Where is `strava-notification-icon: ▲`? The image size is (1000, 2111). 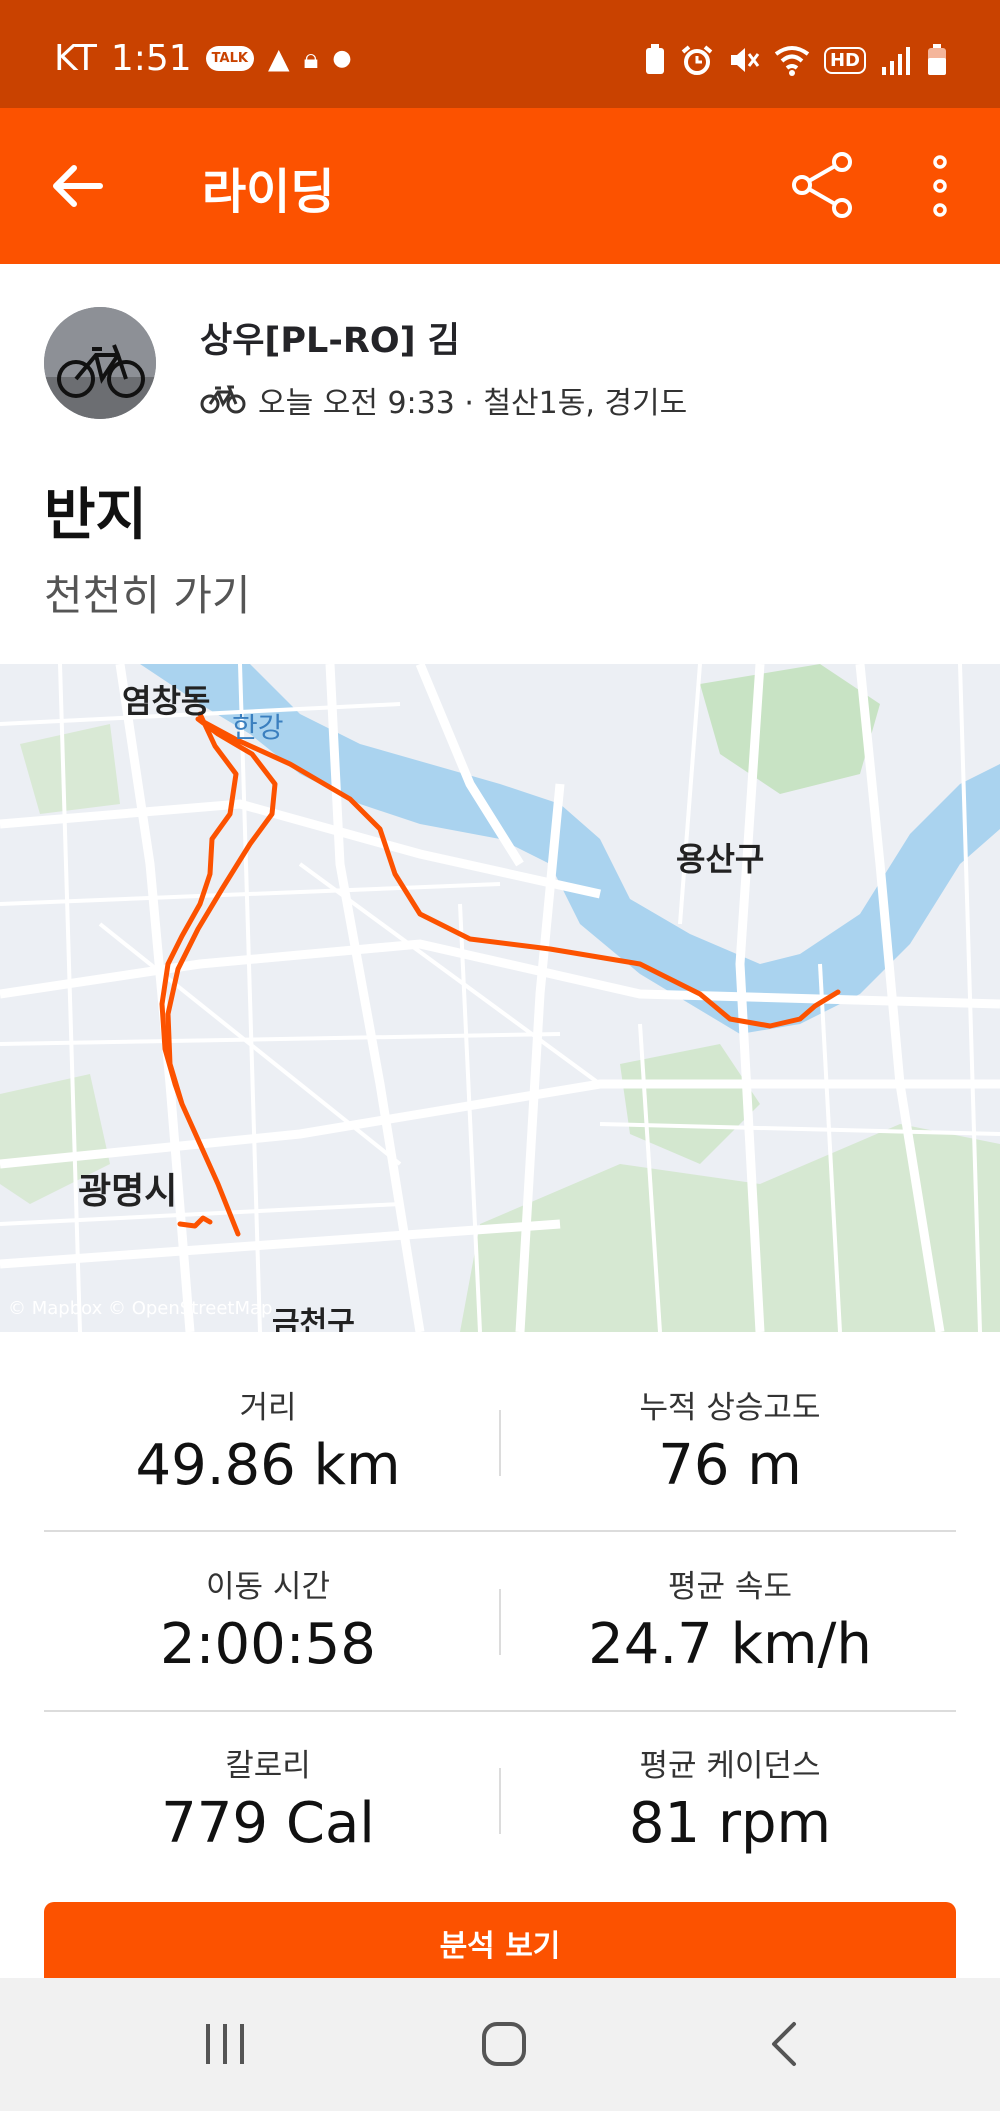 strava-notification-icon: ▲ is located at coordinates (278, 58).